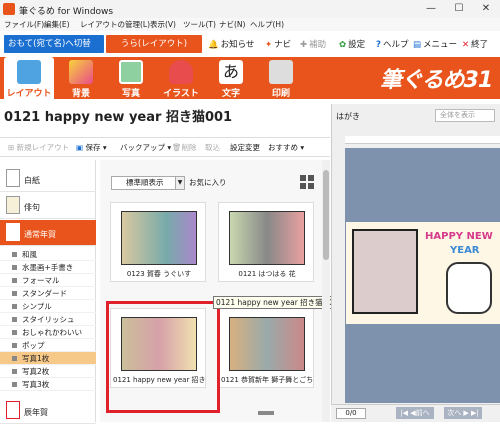 The height and width of the screenshot is (424, 500). I want to click on background-icon, so click(81, 72).